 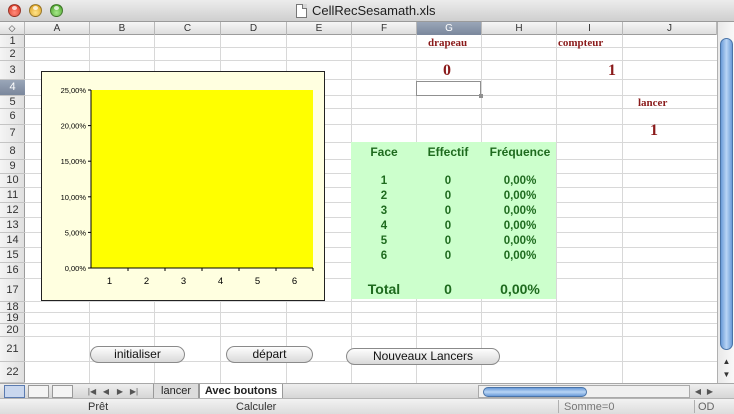 What do you see at coordinates (12, 151) in the screenshot?
I see `row-header-8: 8` at bounding box center [12, 151].